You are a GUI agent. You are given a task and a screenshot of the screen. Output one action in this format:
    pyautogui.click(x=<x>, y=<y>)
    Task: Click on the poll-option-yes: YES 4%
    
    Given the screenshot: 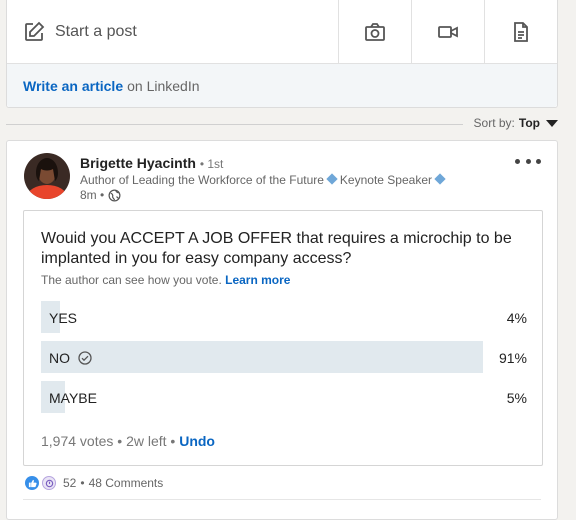 What is the action you would take?
    pyautogui.click(x=284, y=317)
    